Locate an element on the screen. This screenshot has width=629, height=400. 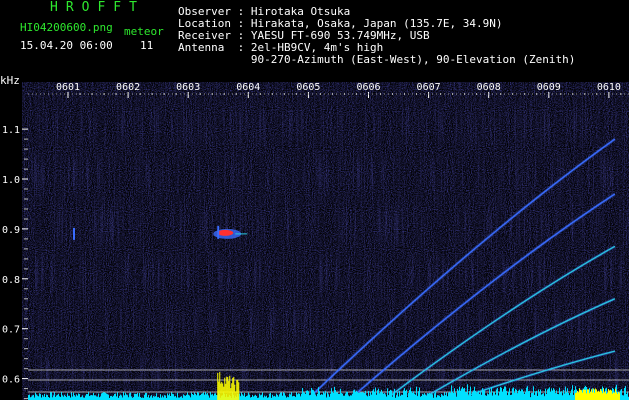
y-tick-label: 0.6 is located at coordinates (11, 380).